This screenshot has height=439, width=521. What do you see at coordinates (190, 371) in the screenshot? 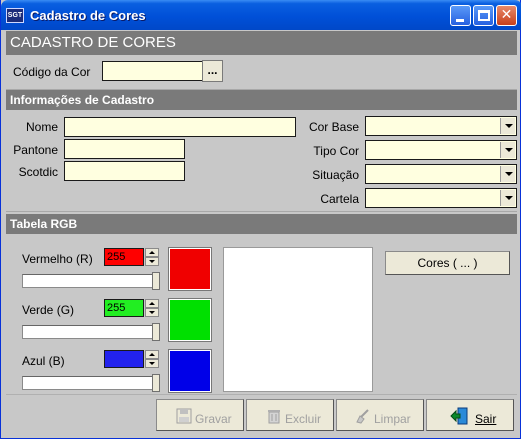
I see `blue-swatch` at bounding box center [190, 371].